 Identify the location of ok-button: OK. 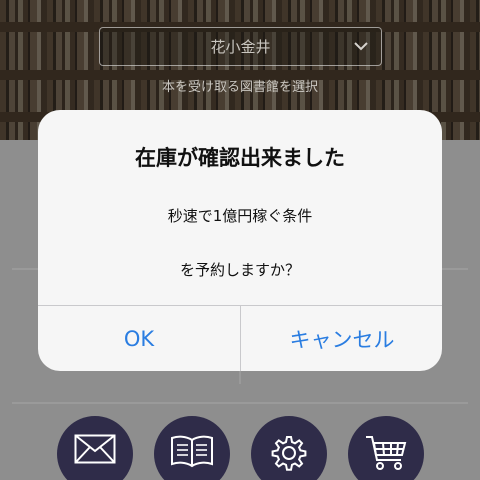
(139, 338).